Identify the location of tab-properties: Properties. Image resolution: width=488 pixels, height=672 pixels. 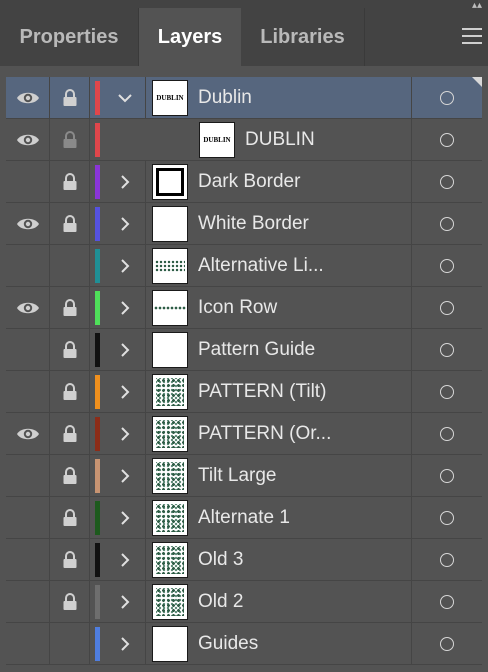
(69, 37).